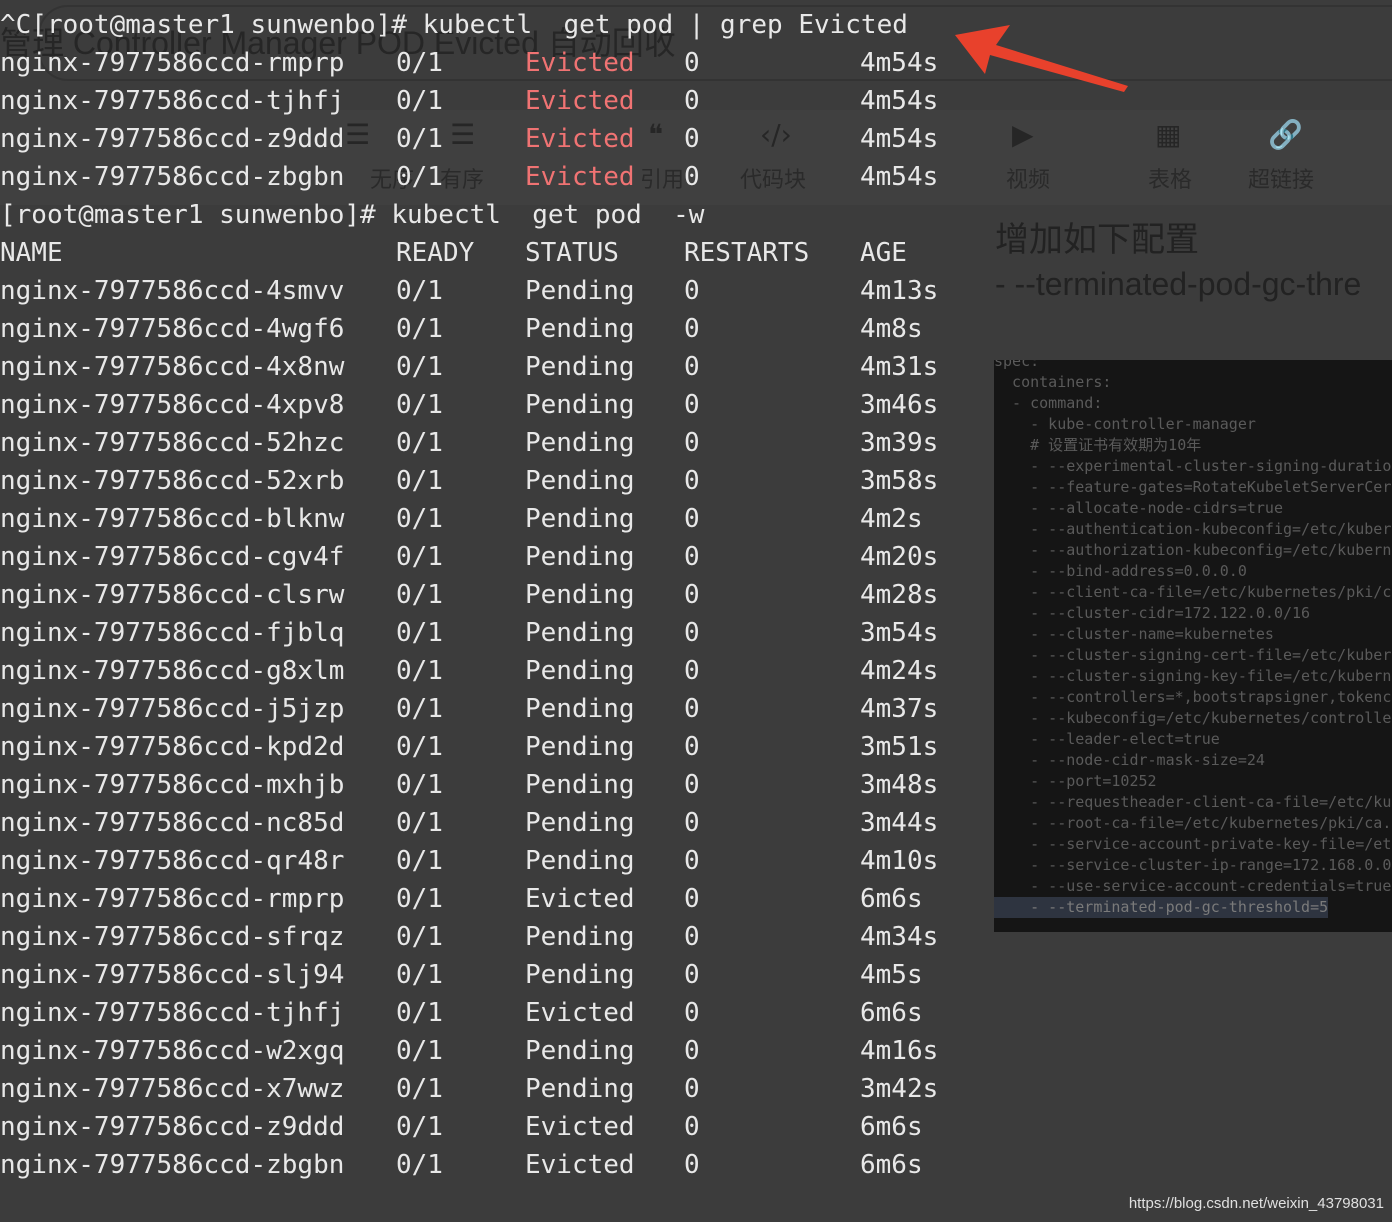 The height and width of the screenshot is (1222, 1392). I want to click on red-arrow-annotation, so click(1041, 58).